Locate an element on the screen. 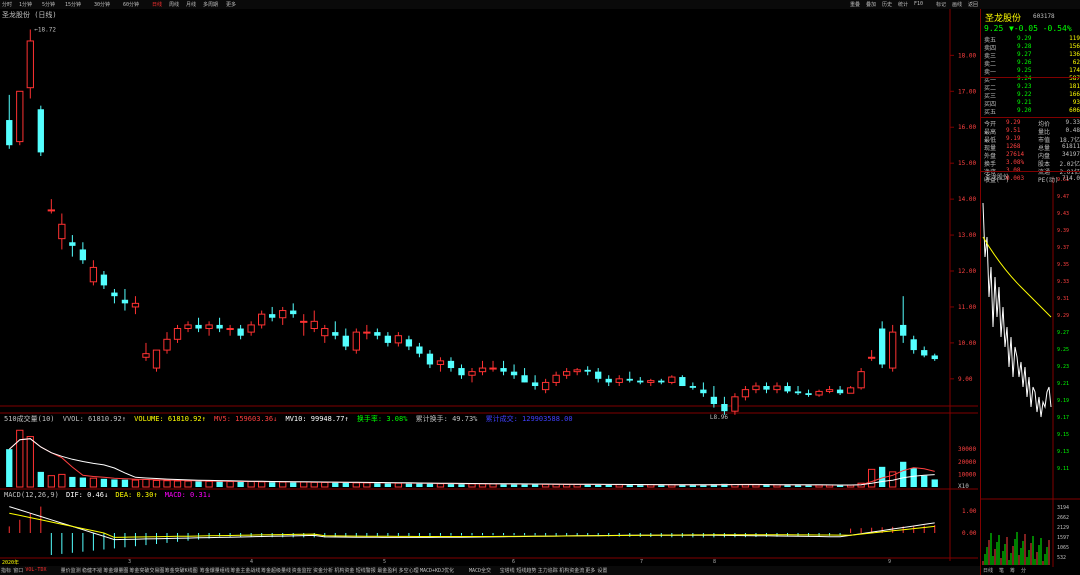  period-tab: 30分钟 is located at coordinates (102, 4).